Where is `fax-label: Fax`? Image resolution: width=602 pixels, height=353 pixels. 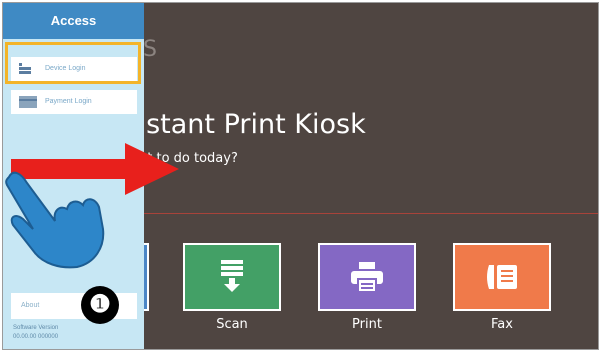 fax-label: Fax is located at coordinates (502, 324).